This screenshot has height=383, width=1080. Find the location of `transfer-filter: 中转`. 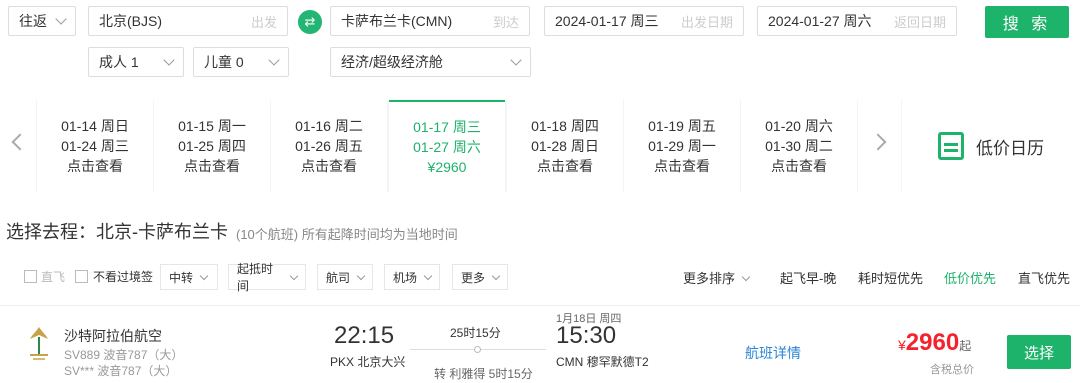

transfer-filter: 中转 is located at coordinates (189, 277).